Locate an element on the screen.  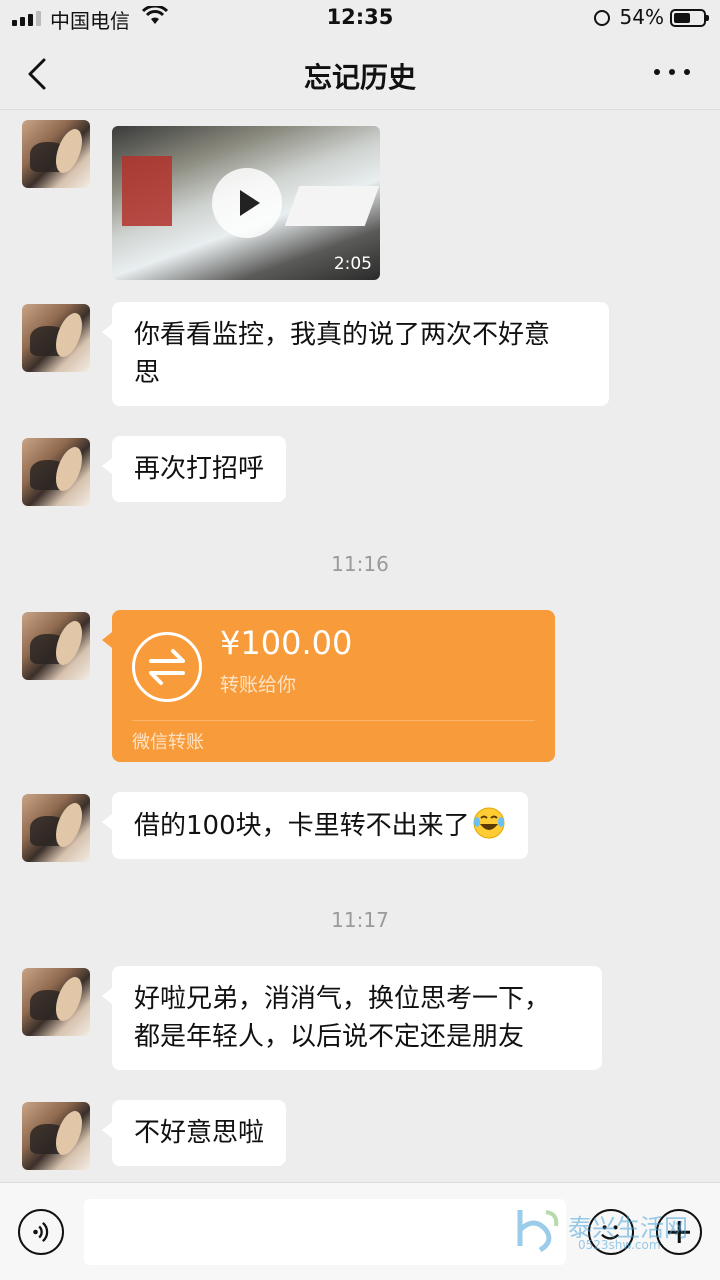
rotation-lock-icon is located at coordinates (602, 18).